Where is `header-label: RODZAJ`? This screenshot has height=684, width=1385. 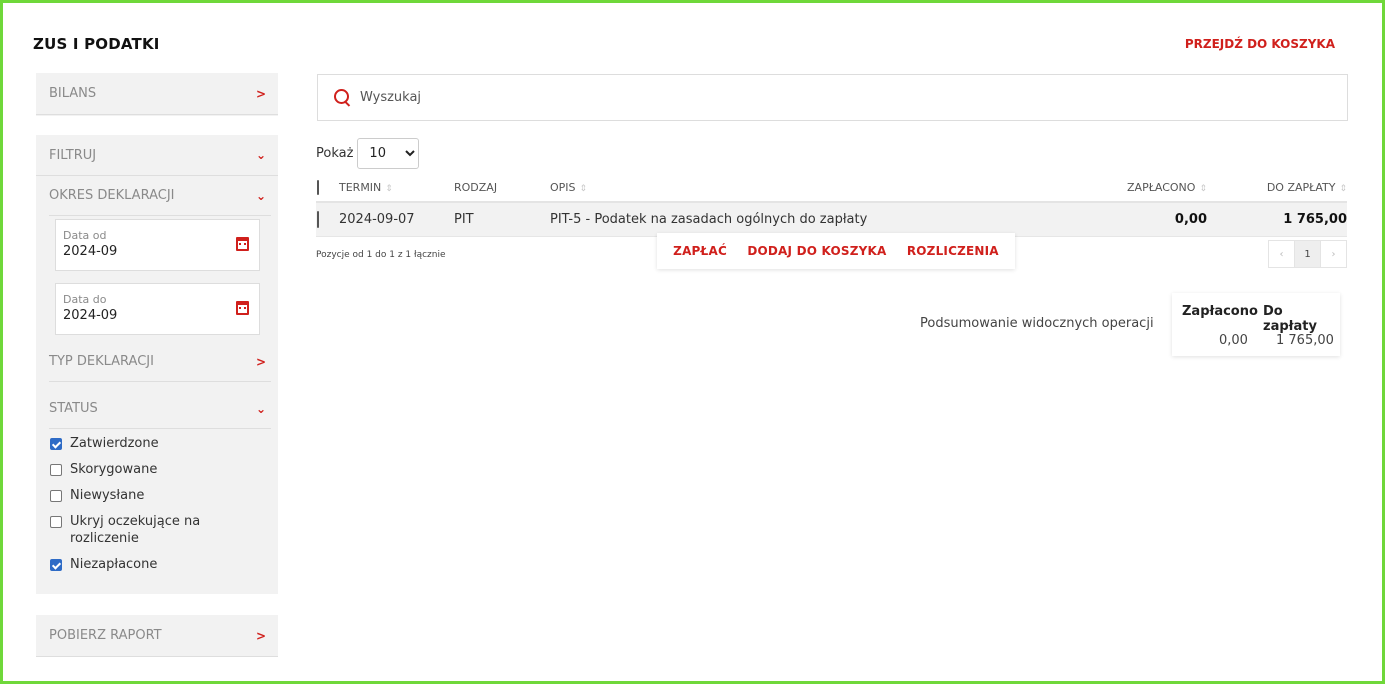
header-label: RODZAJ is located at coordinates (476, 187).